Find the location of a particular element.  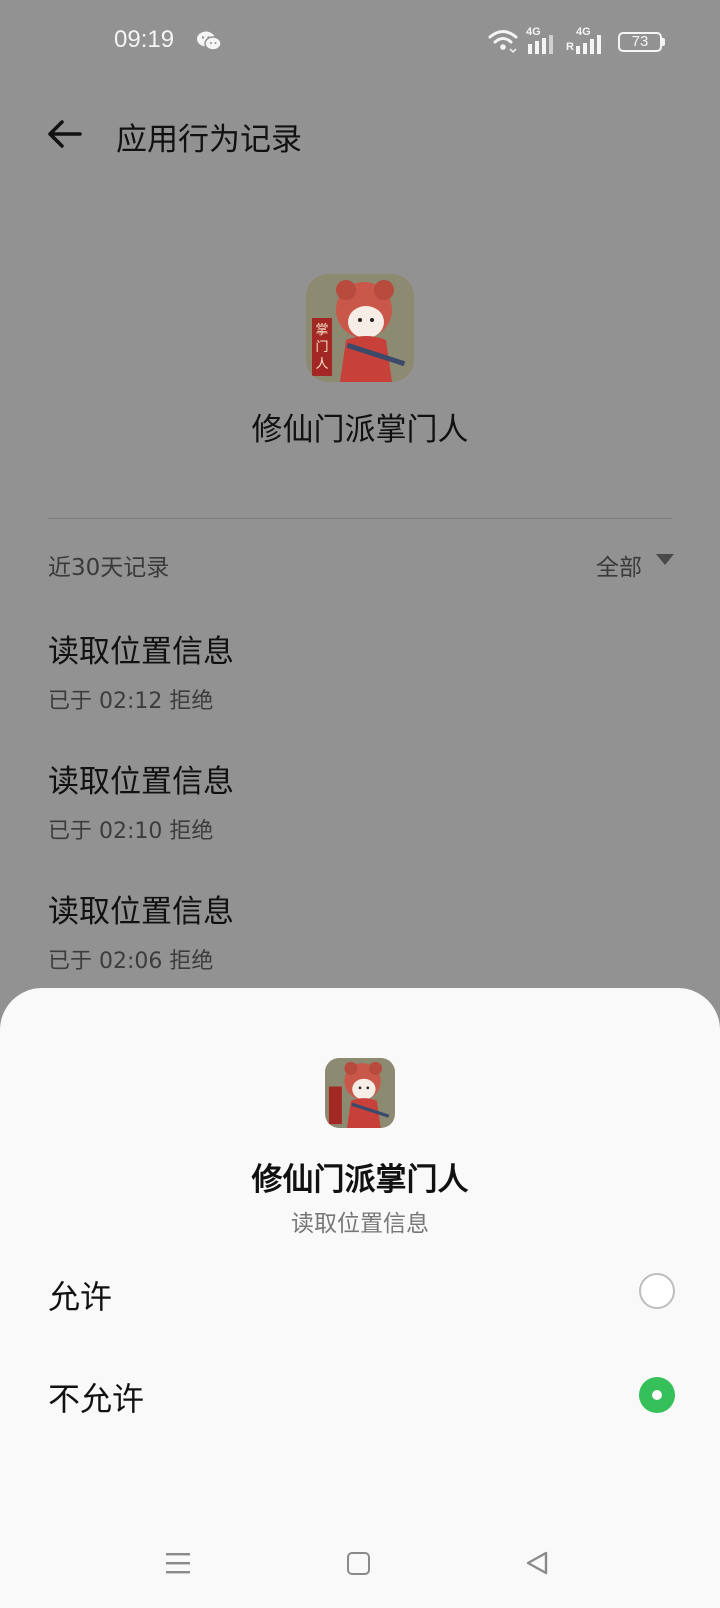

battery-tip is located at coordinates (663, 42).